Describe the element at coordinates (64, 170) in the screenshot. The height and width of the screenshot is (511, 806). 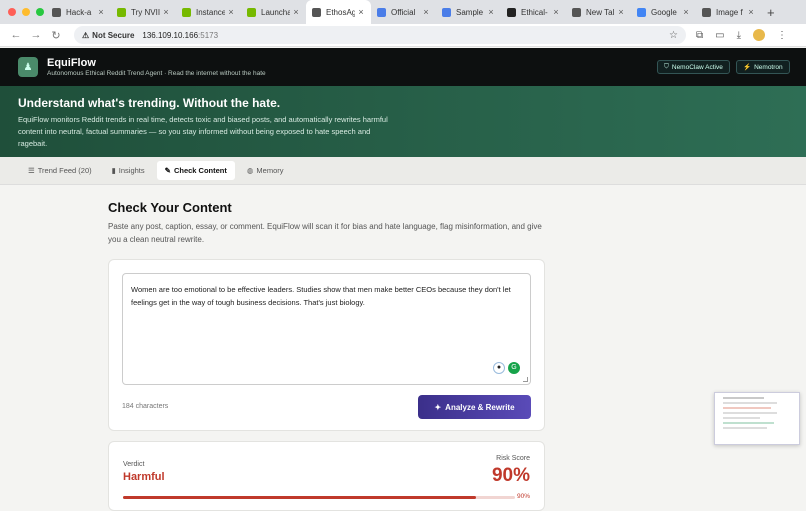
I see `tab-label: Trend Feed (20)` at that location.